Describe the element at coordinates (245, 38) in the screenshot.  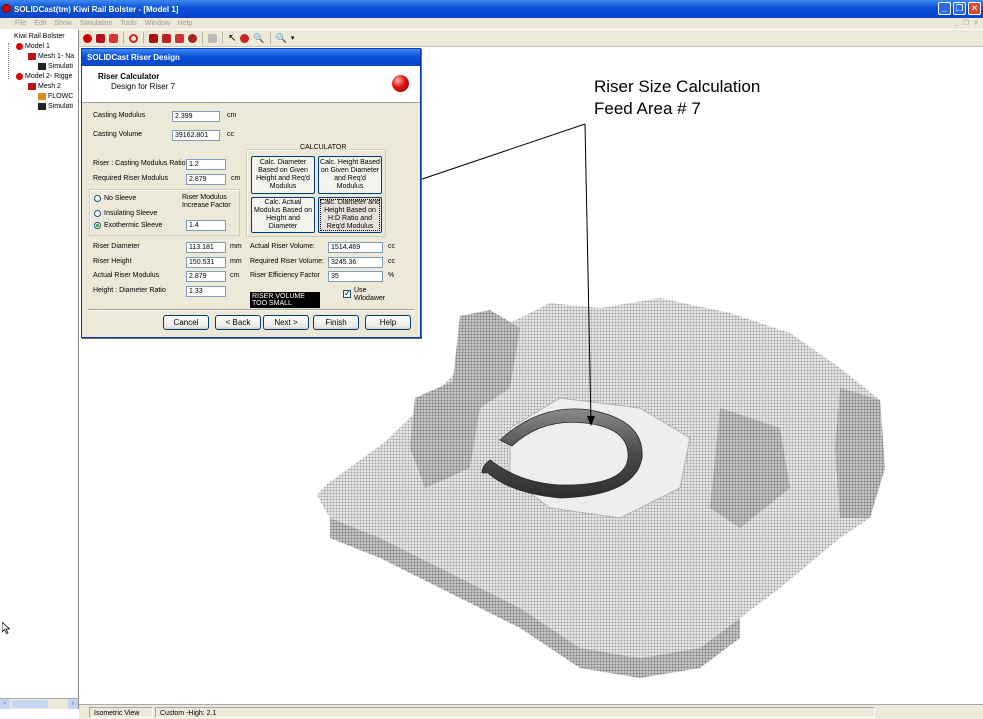
I see `rotate-icon` at that location.